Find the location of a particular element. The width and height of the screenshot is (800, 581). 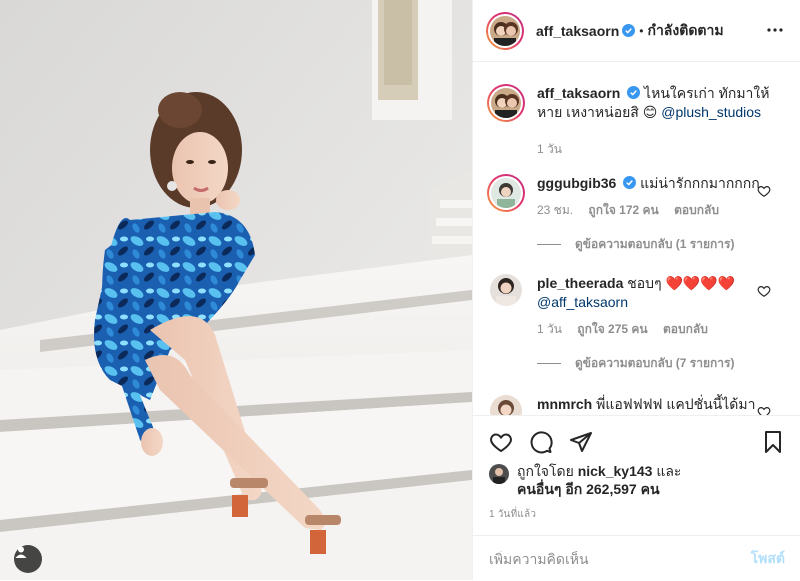

comment-bubble-icon is located at coordinates (541, 442).